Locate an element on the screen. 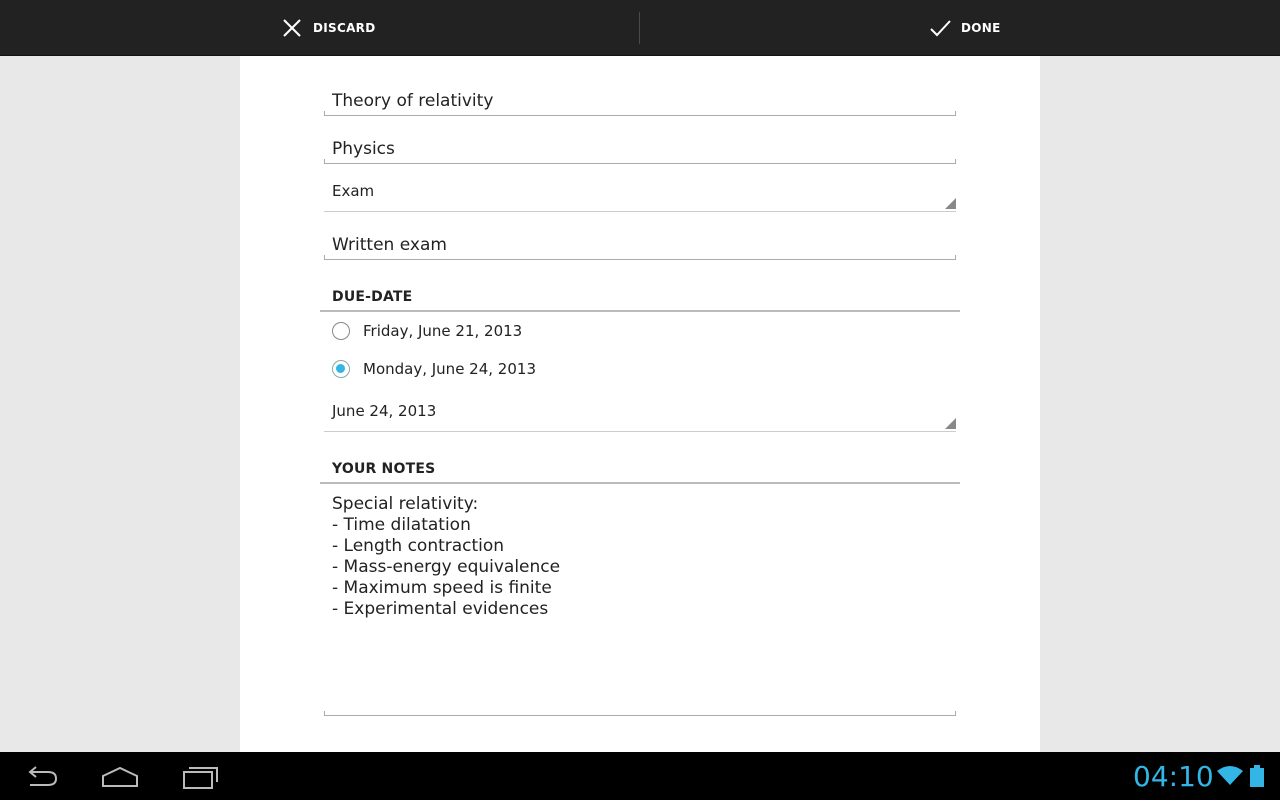 The image size is (1280, 800). action-bar: DISCARD DONE is located at coordinates (640, 28).